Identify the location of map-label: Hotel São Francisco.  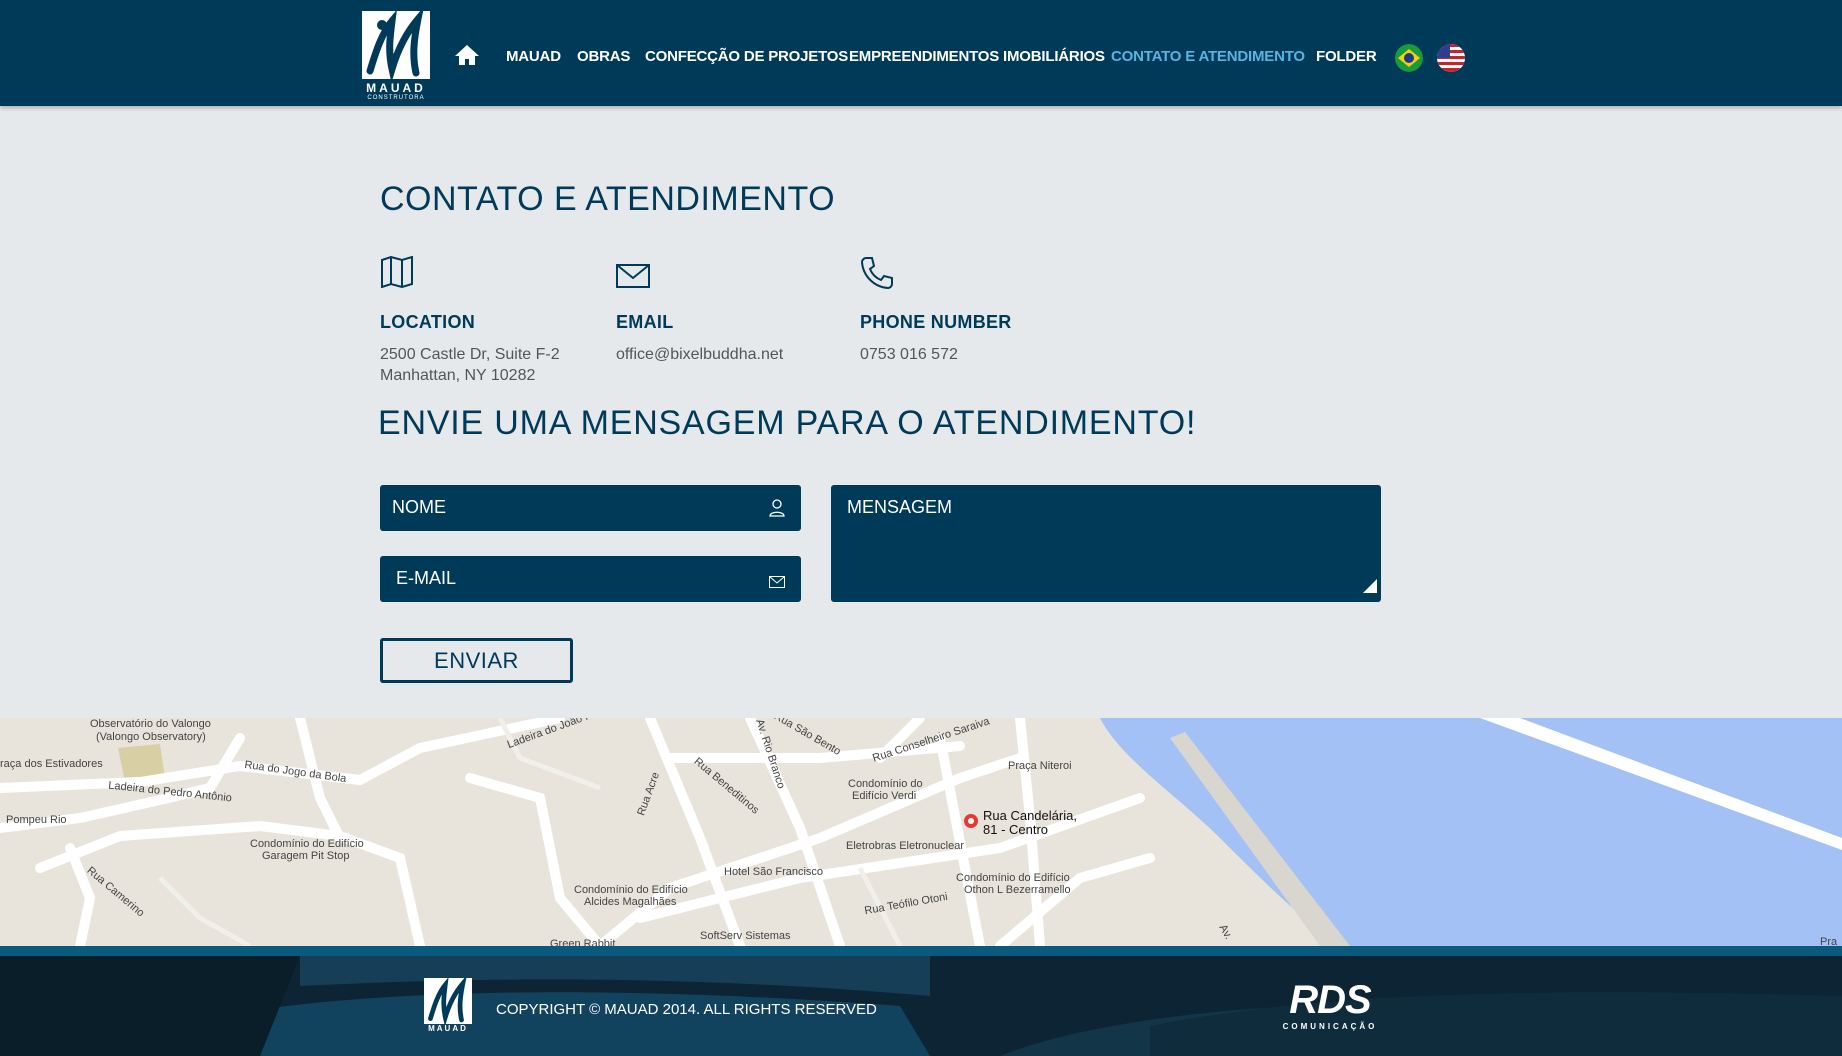
(774, 872).